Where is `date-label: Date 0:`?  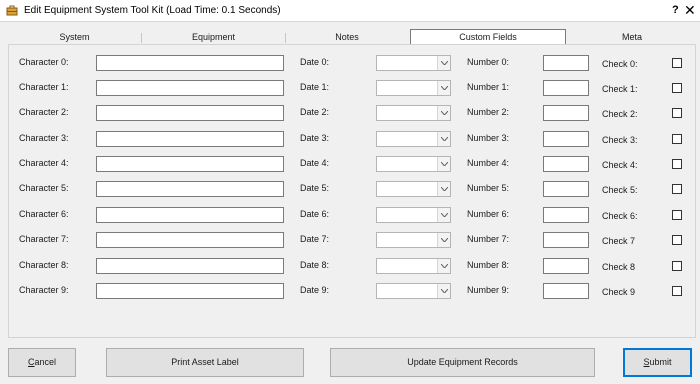 date-label: Date 0: is located at coordinates (315, 62).